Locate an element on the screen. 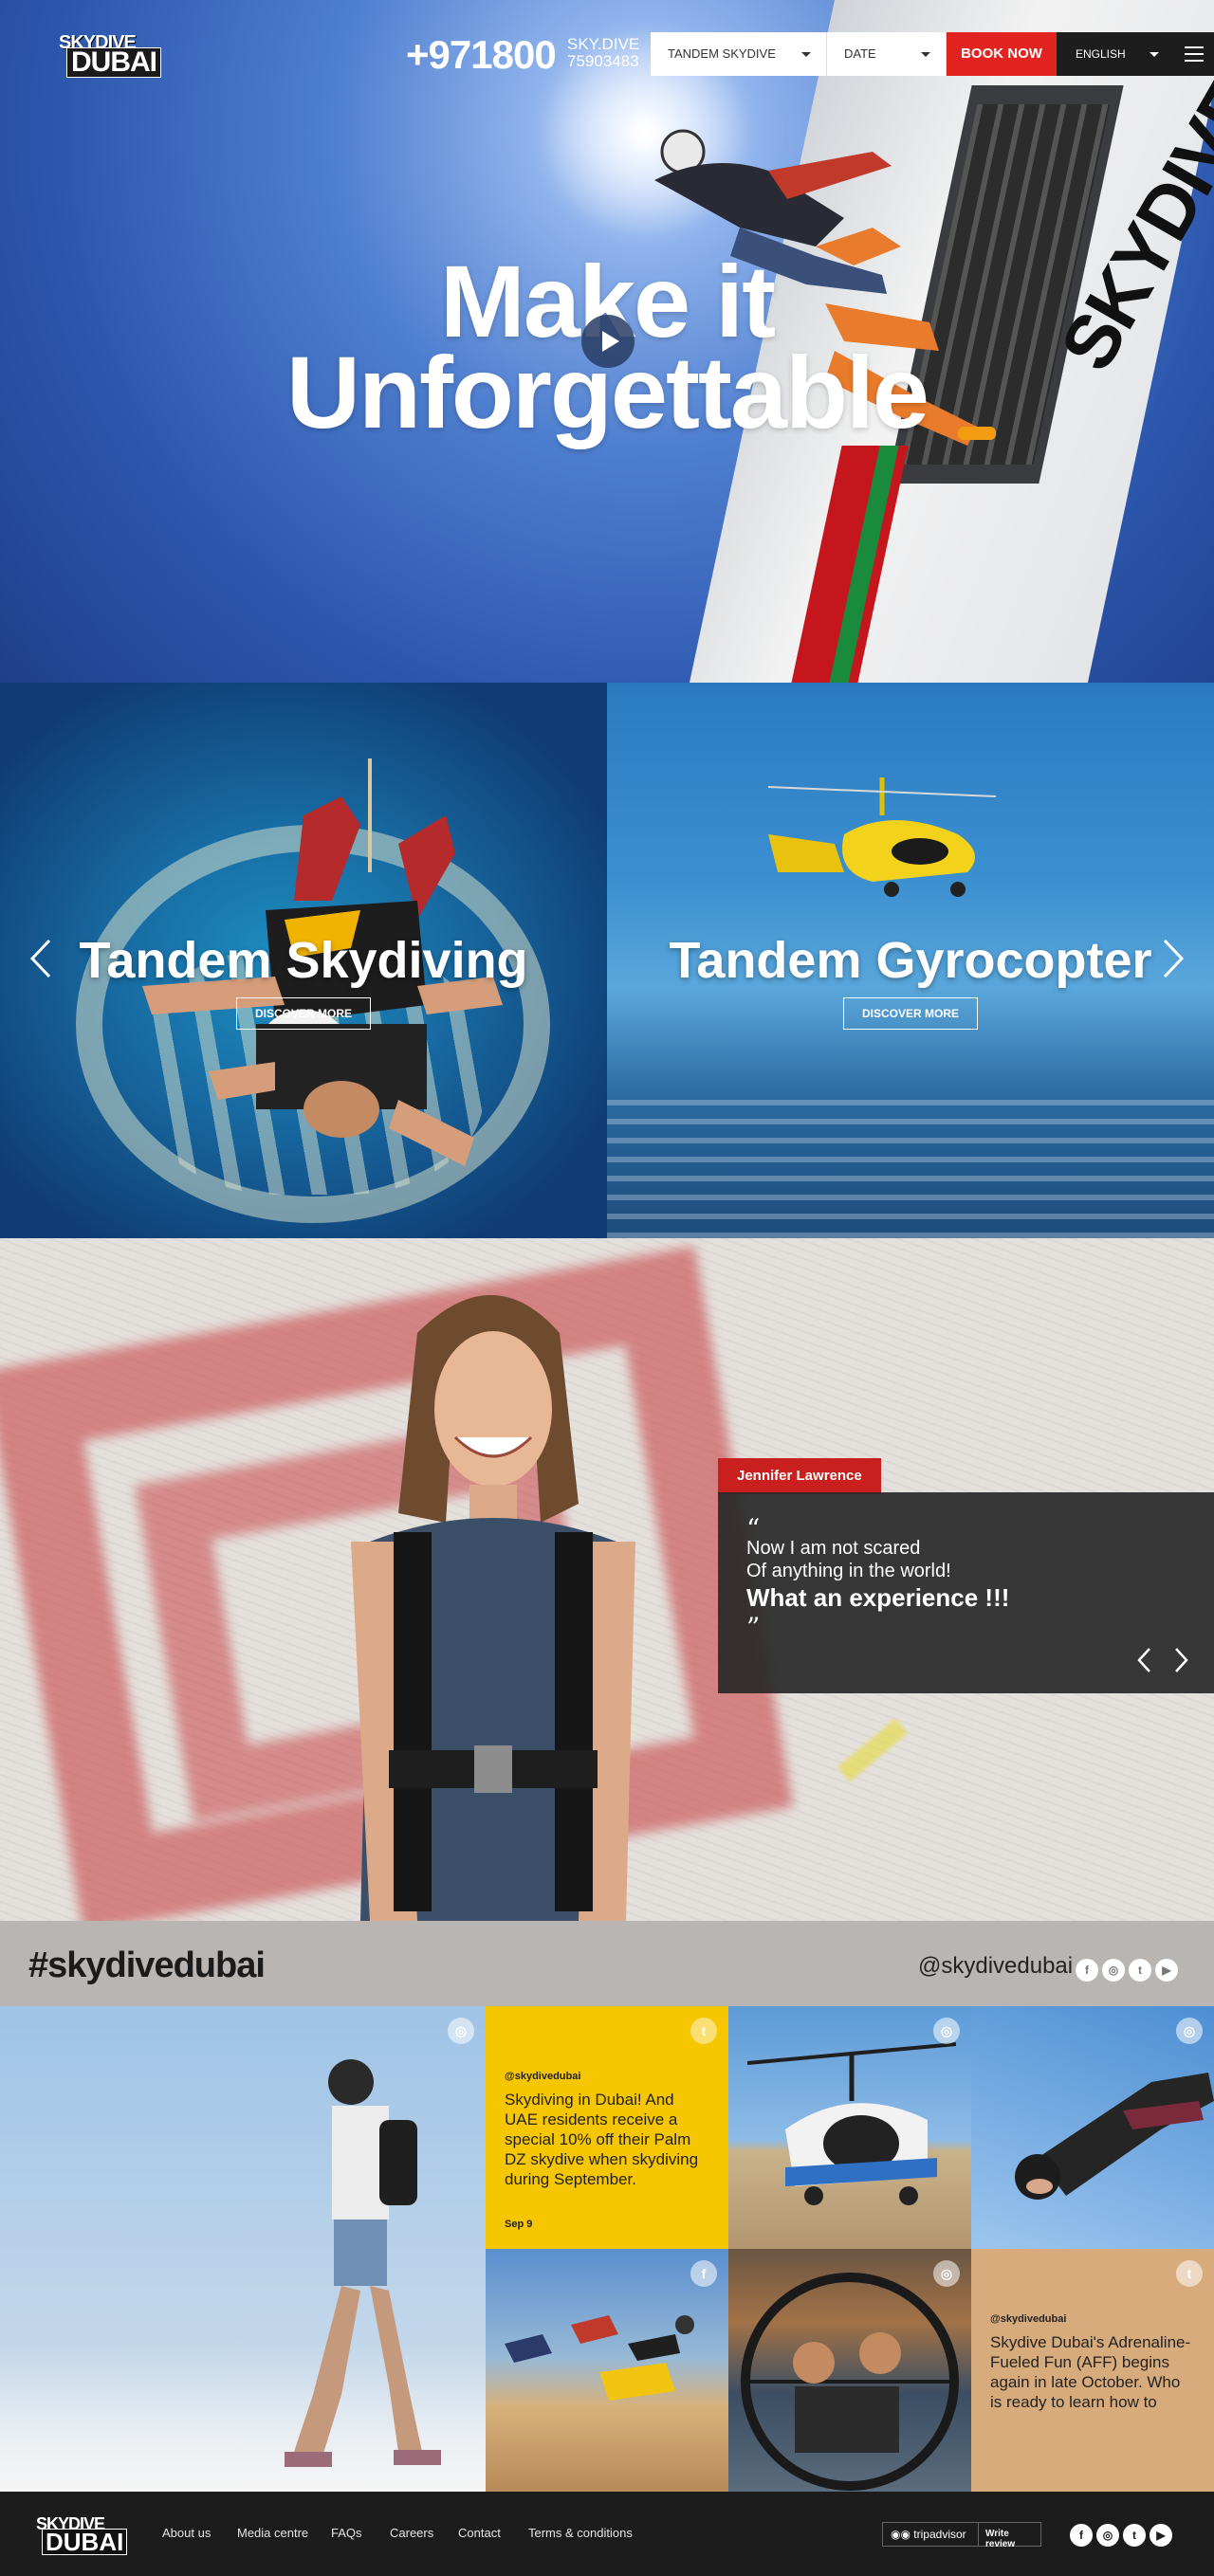 This screenshot has height=2576, width=1214. paramotor-selfie-photo is located at coordinates (850, 2382).